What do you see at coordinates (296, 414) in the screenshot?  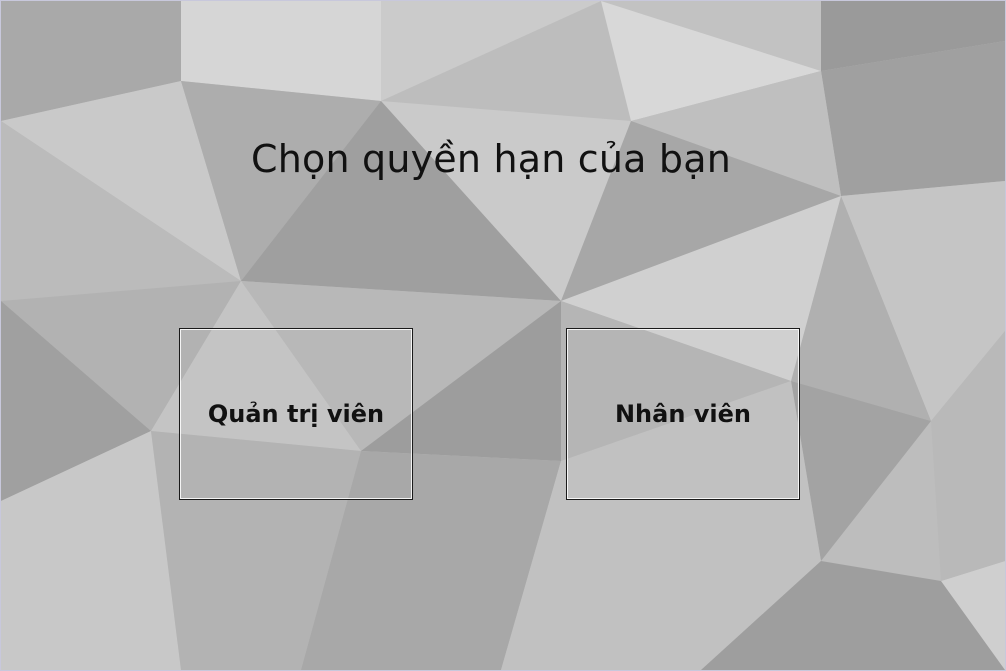 I see `admin-role-button: Quản trị viên` at bounding box center [296, 414].